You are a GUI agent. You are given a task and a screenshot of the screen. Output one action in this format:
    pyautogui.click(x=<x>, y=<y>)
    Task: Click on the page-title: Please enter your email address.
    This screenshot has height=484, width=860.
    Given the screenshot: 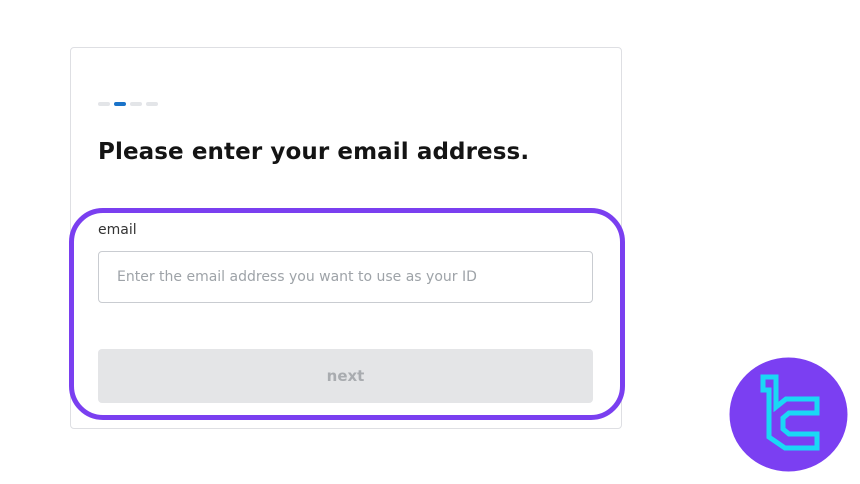 What is the action you would take?
    pyautogui.click(x=314, y=152)
    